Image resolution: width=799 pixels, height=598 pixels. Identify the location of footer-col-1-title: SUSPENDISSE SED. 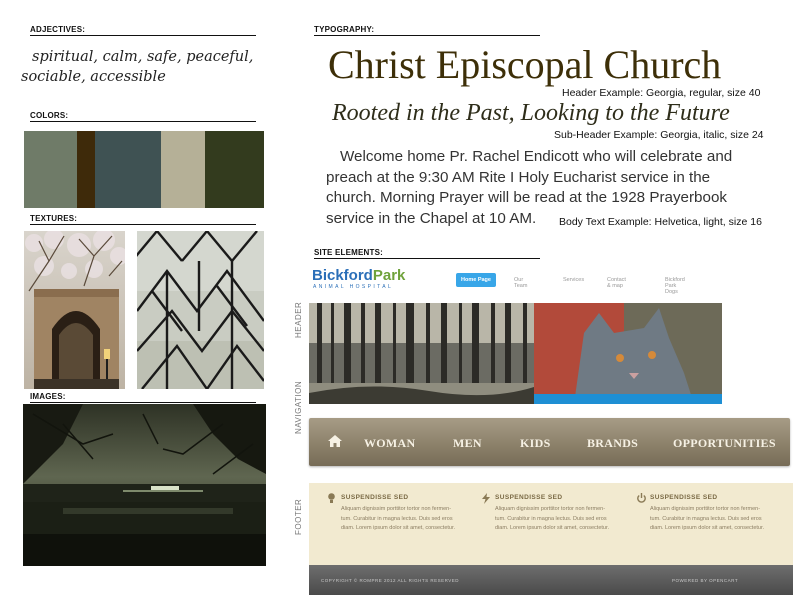
(375, 497).